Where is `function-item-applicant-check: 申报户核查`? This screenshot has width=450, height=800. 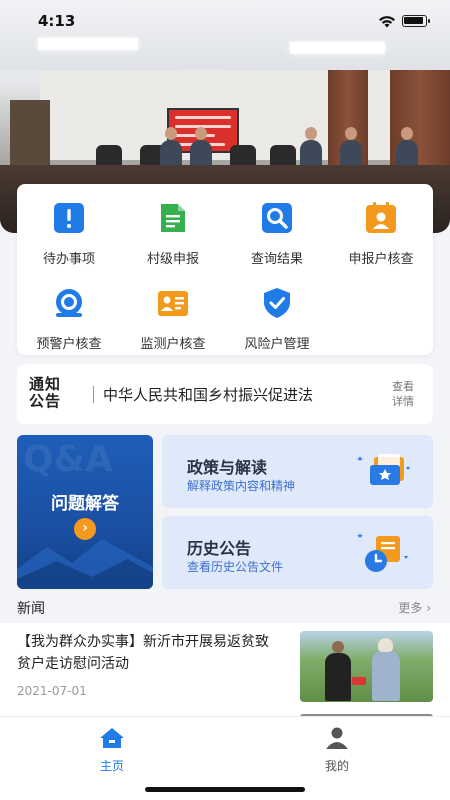
function-item-applicant-check: 申报户核查 is located at coordinates (381, 234).